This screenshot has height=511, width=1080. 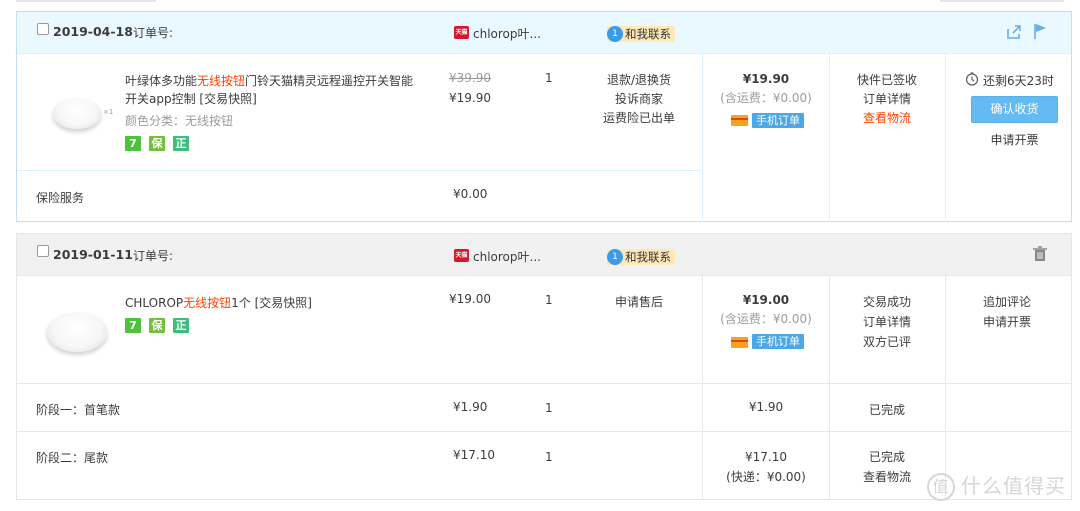 I want to click on complain-link: 投诉商家, so click(x=639, y=99).